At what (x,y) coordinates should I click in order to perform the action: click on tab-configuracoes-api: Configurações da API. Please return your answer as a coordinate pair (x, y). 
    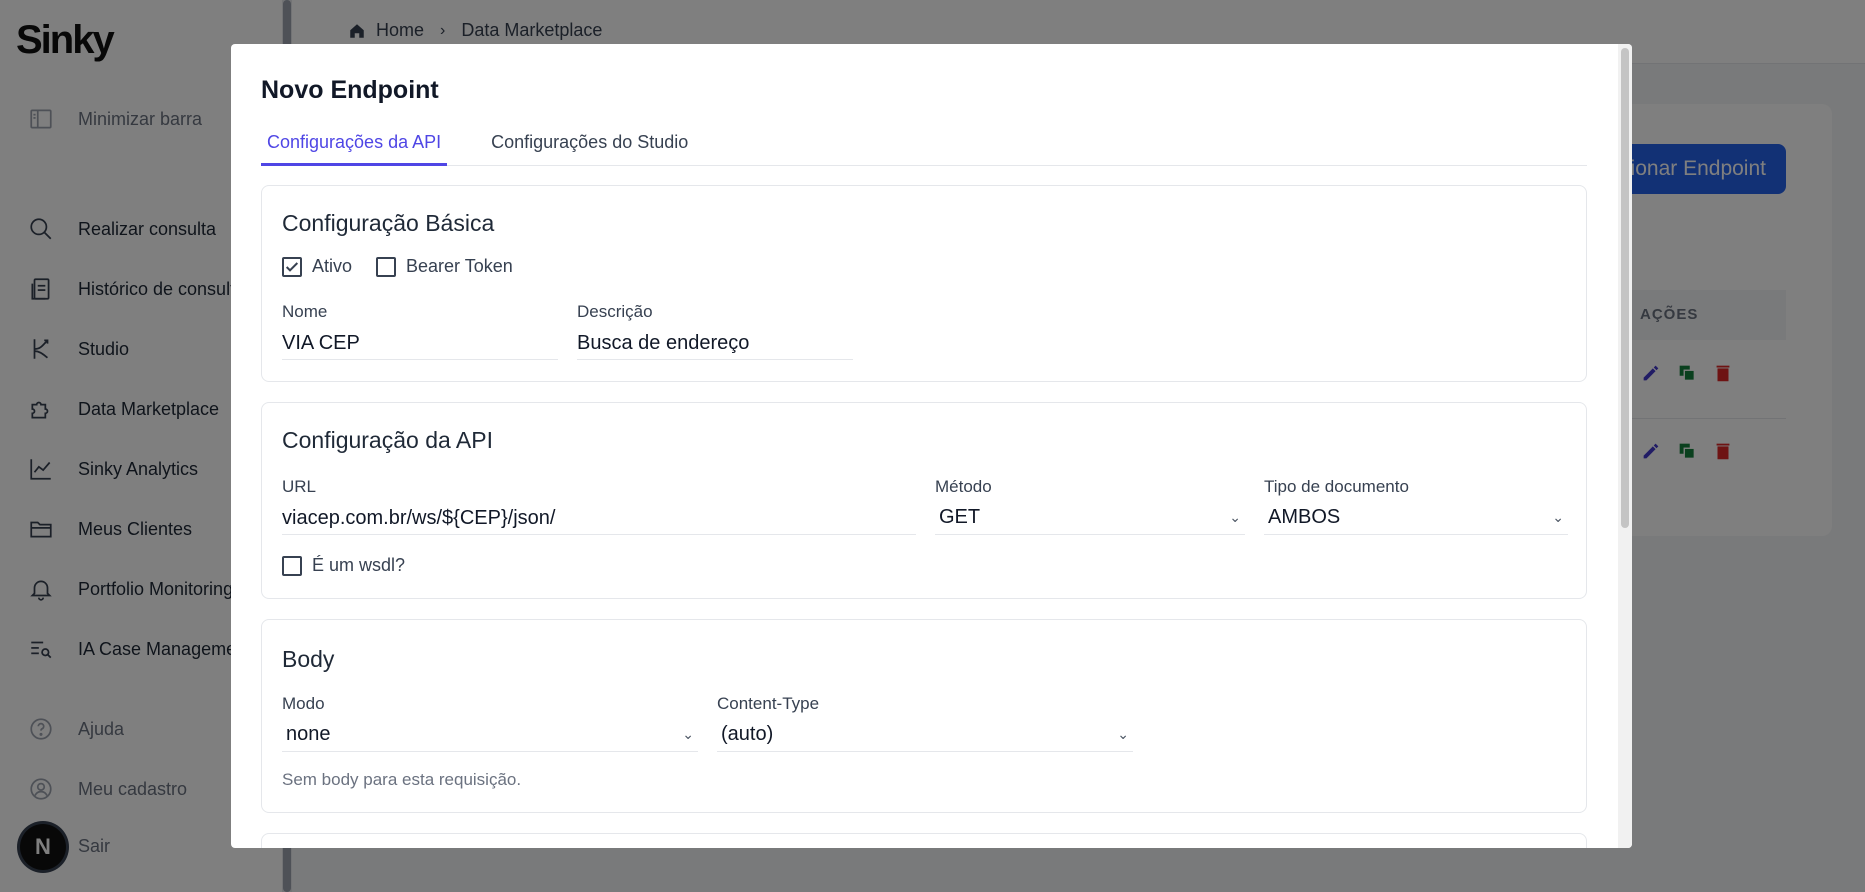
    Looking at the image, I should click on (354, 144).